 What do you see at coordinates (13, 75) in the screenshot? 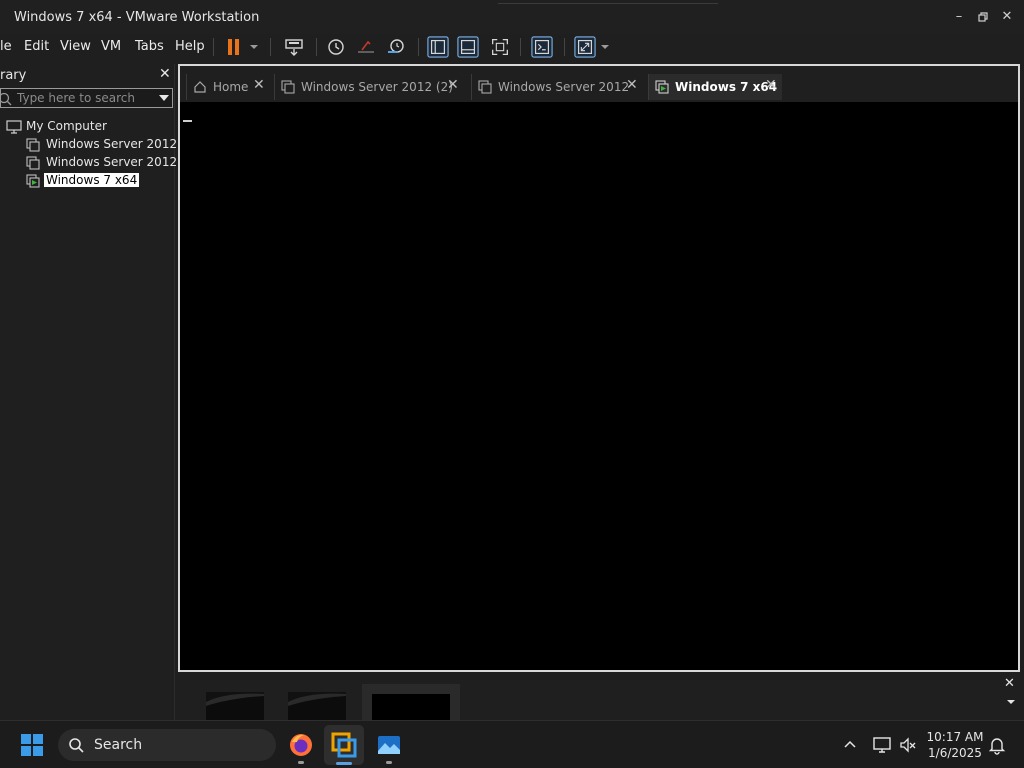
I see `library-title: rary` at bounding box center [13, 75].